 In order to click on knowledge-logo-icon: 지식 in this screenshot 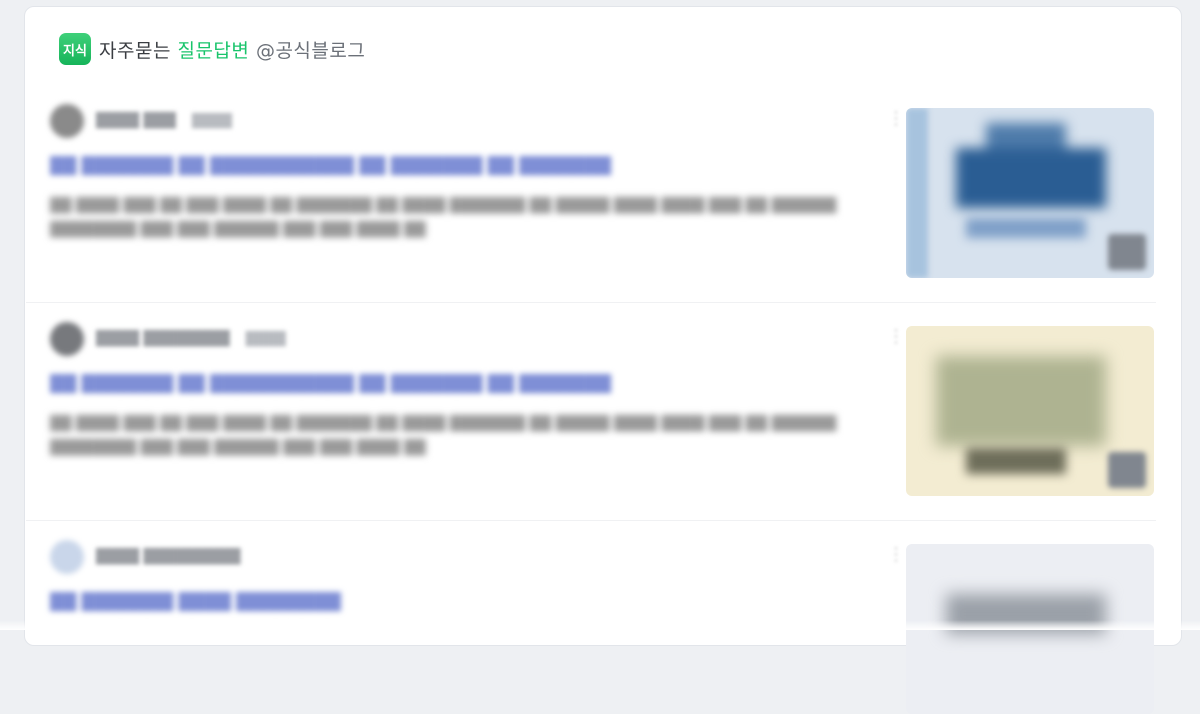, I will do `click(75, 49)`.